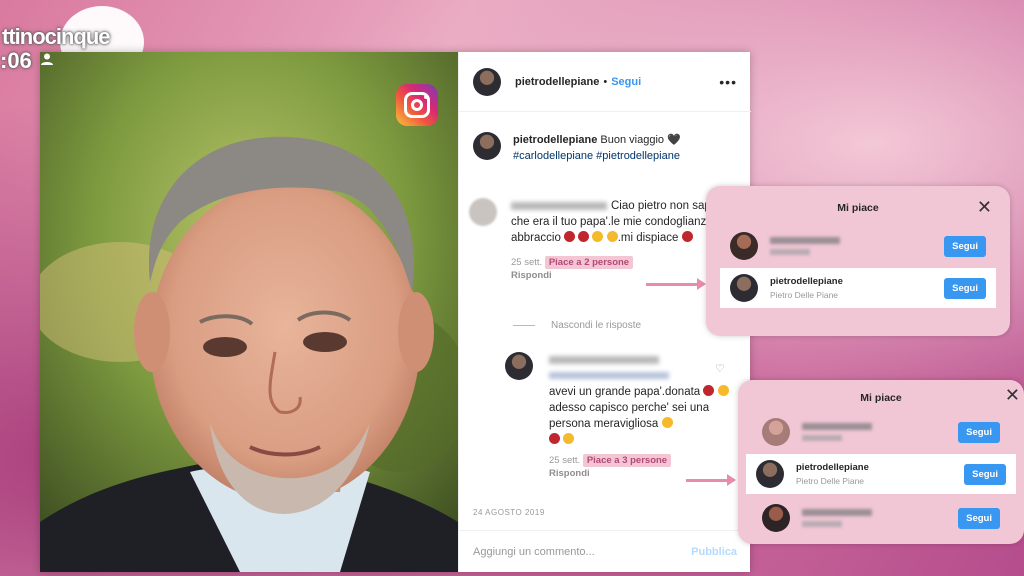 The image size is (1024, 576). I want to click on commenter-username-blurred, so click(559, 205).